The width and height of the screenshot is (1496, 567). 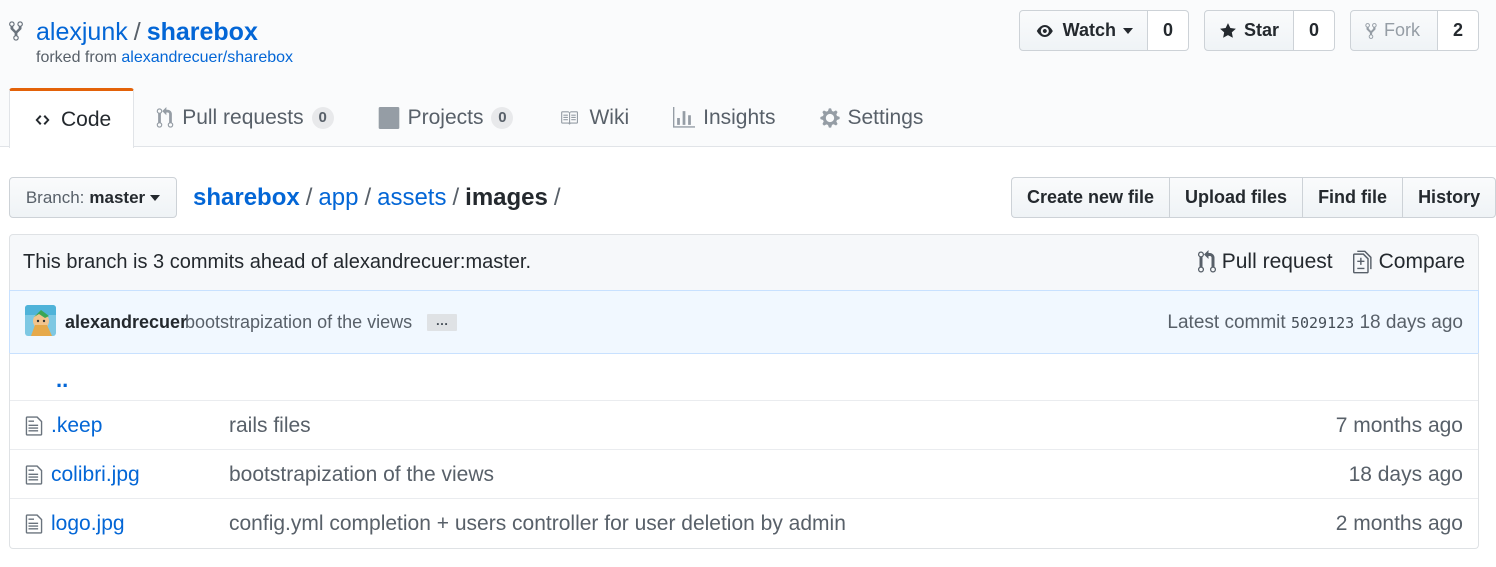 I want to click on watch-label: Watch, so click(x=1089, y=30).